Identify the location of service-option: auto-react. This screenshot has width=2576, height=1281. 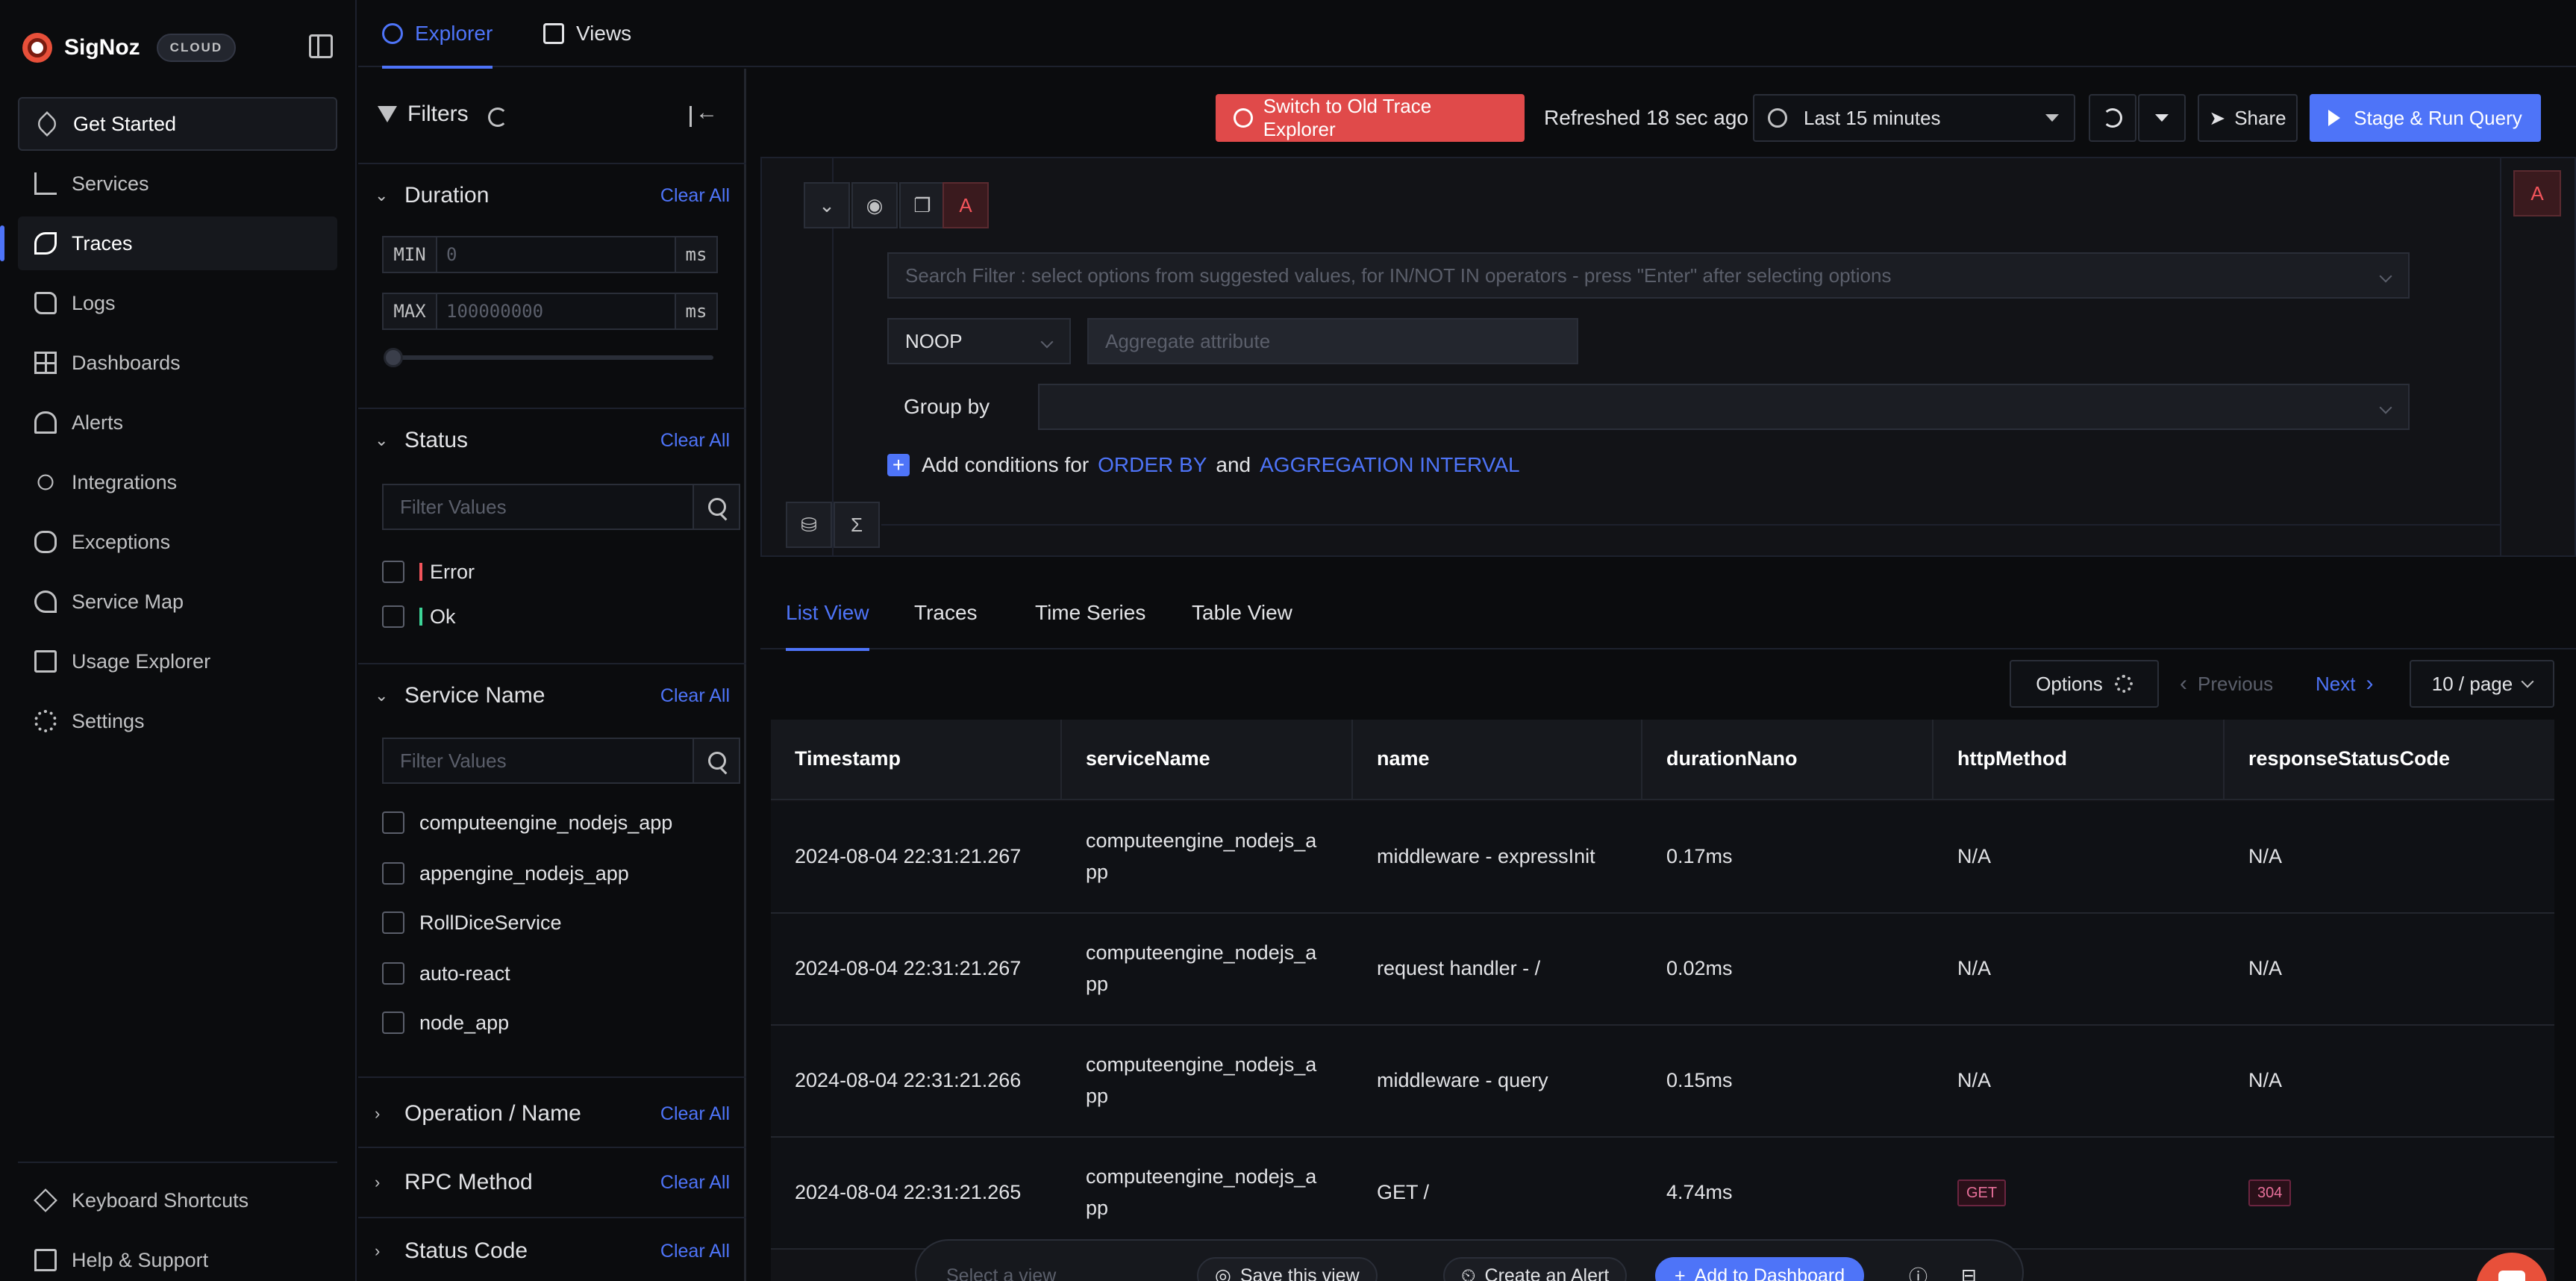
(446, 973).